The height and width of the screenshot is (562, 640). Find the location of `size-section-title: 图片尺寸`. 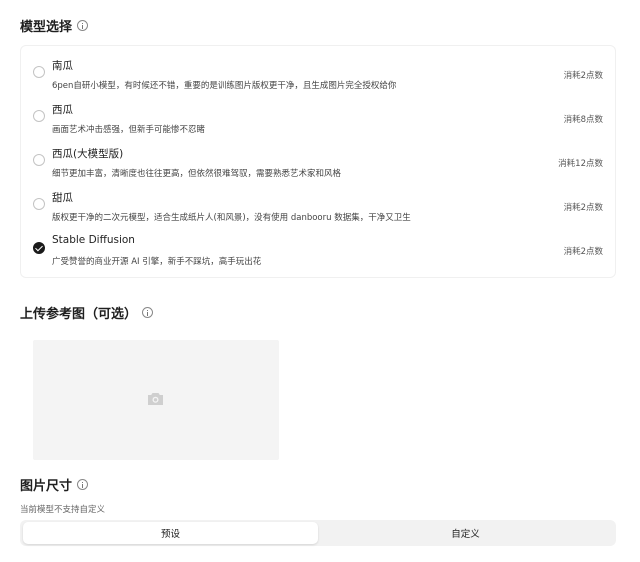

size-section-title: 图片尺寸 is located at coordinates (54, 484).